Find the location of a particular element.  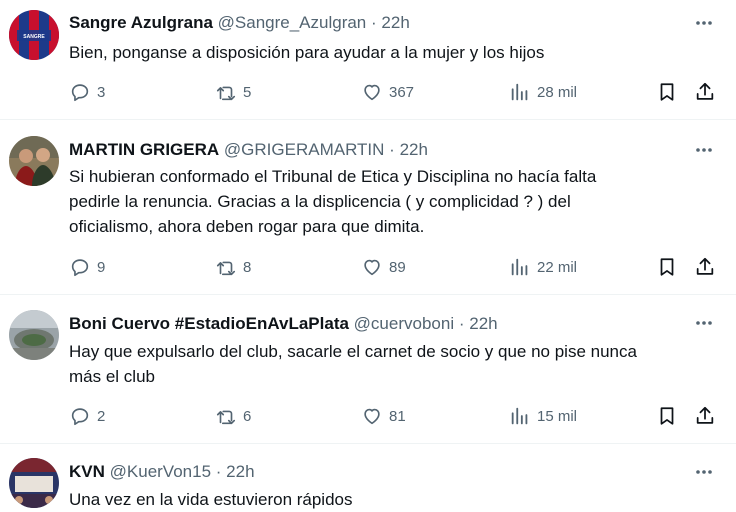

retweet-button: 6 is located at coordinates (233, 416).